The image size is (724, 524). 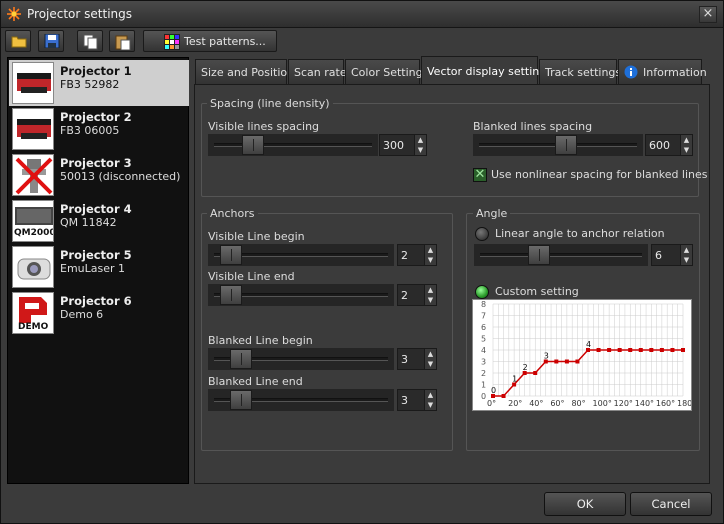 What do you see at coordinates (93, 268) in the screenshot?
I see `projector-serial: EmuLaser 1` at bounding box center [93, 268].